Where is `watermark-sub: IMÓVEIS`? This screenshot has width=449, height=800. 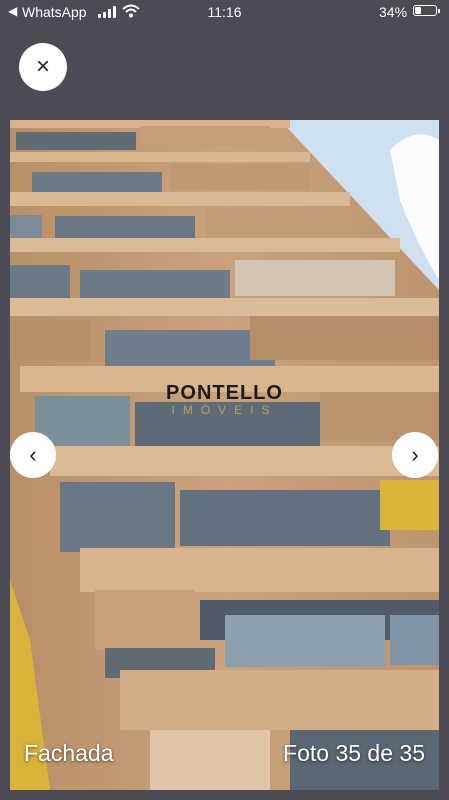
watermark-sub: IMÓVEIS is located at coordinates (224, 410).